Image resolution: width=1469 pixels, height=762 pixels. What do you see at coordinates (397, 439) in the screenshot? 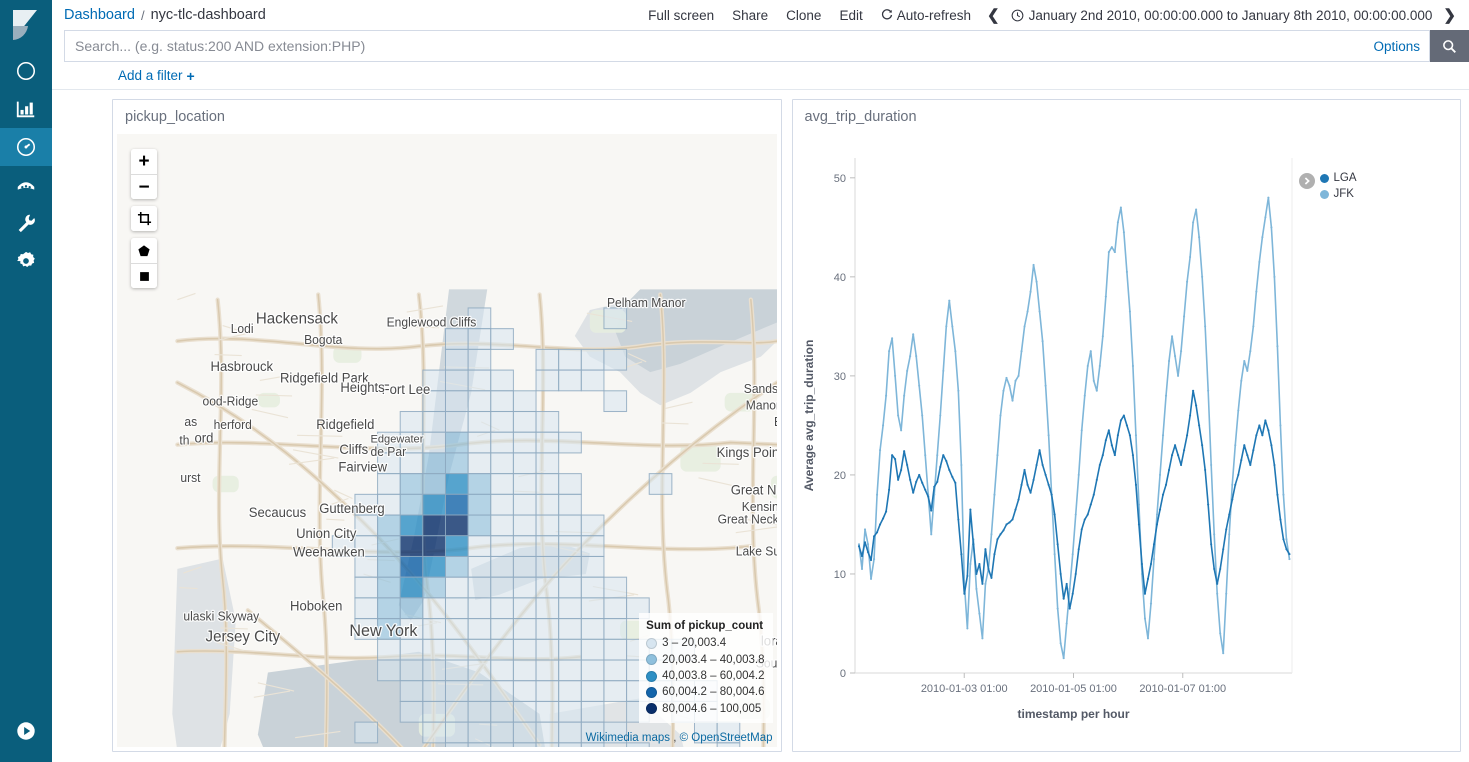
I see `svg-text: Edgewater` at bounding box center [397, 439].